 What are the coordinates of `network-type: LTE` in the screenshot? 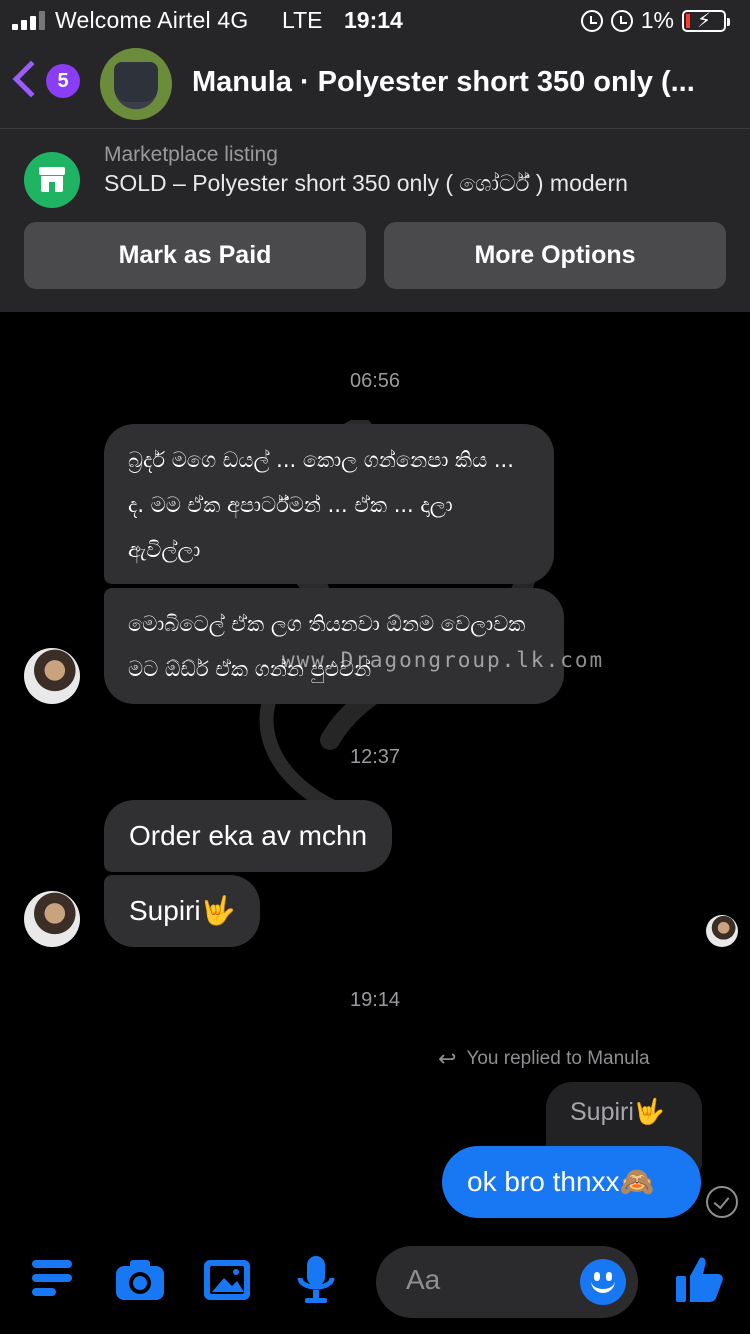 It's located at (302, 20).